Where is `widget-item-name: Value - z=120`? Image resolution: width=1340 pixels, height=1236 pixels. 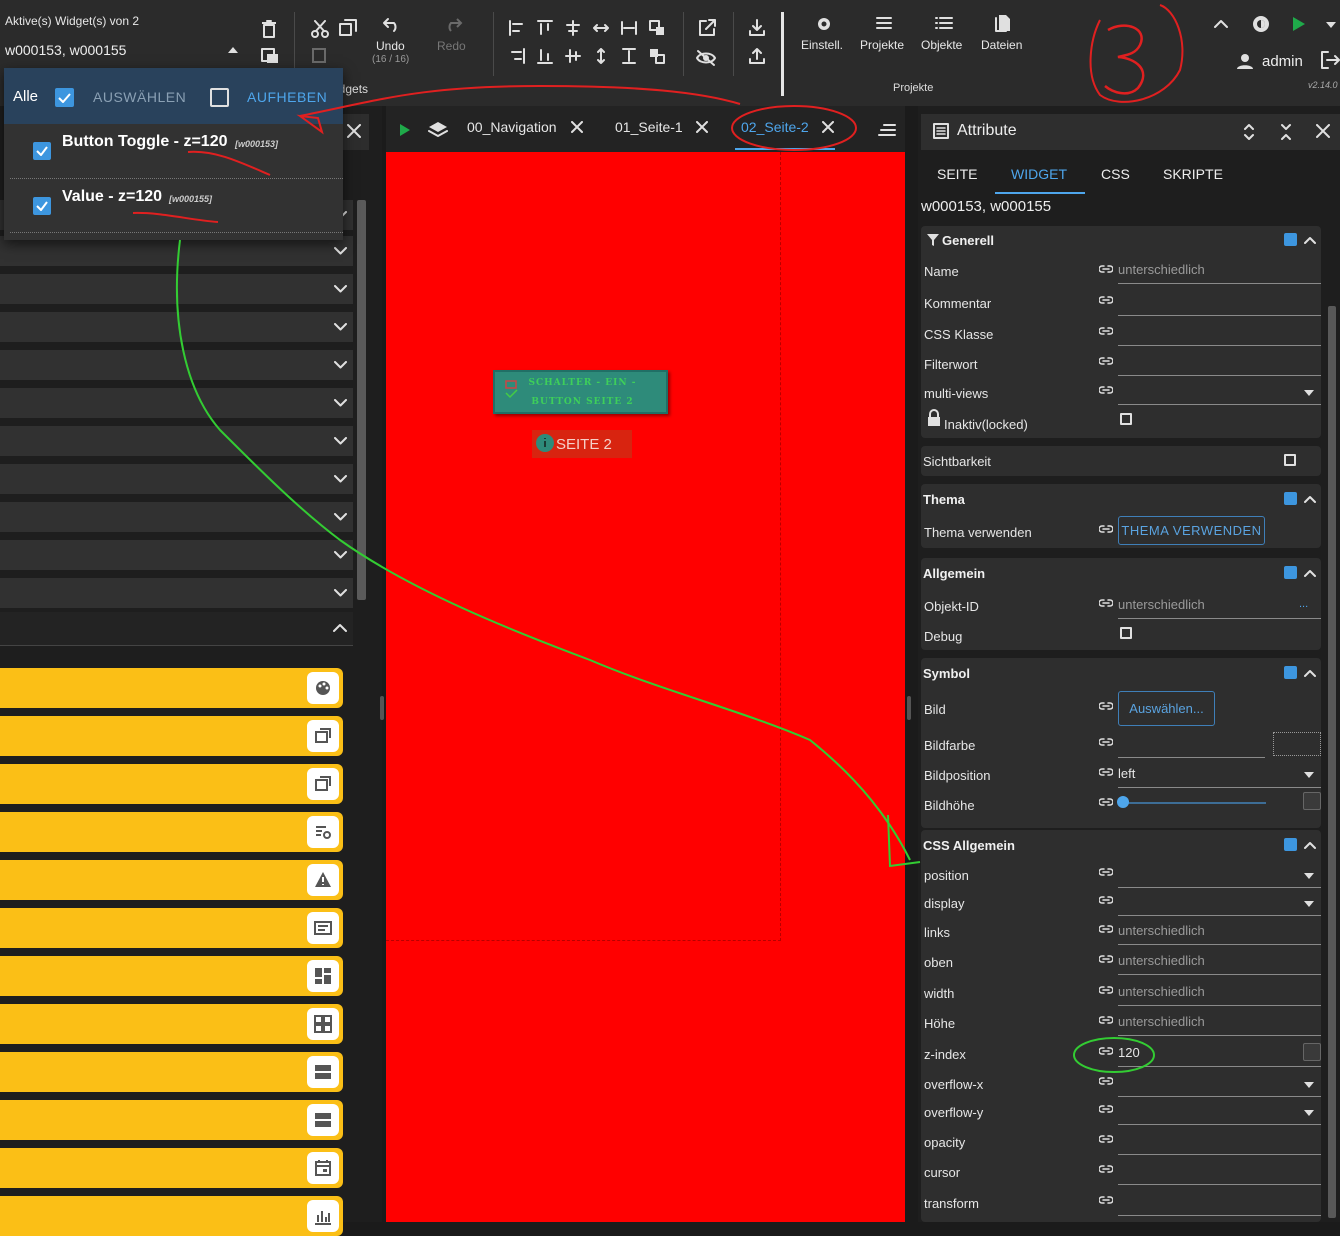
widget-item-name: Value - z=120 is located at coordinates (112, 197).